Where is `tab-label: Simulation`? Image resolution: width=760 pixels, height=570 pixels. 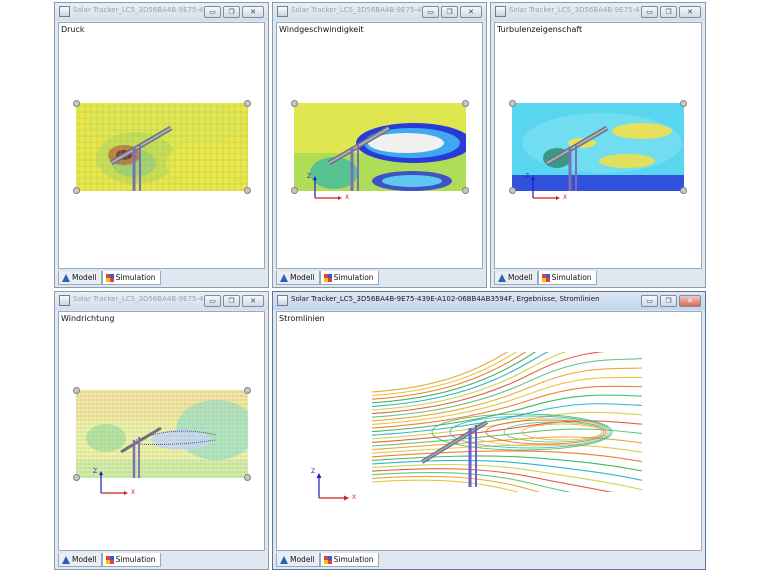 tab-label: Simulation is located at coordinates (353, 277).